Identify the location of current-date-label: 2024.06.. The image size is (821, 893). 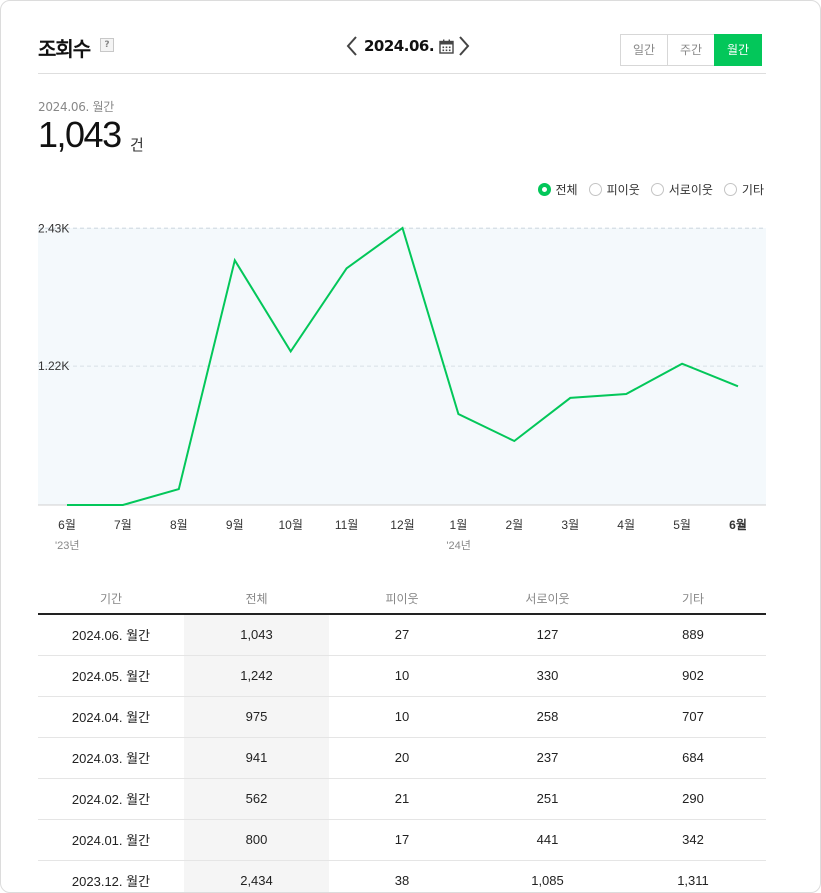
(399, 46).